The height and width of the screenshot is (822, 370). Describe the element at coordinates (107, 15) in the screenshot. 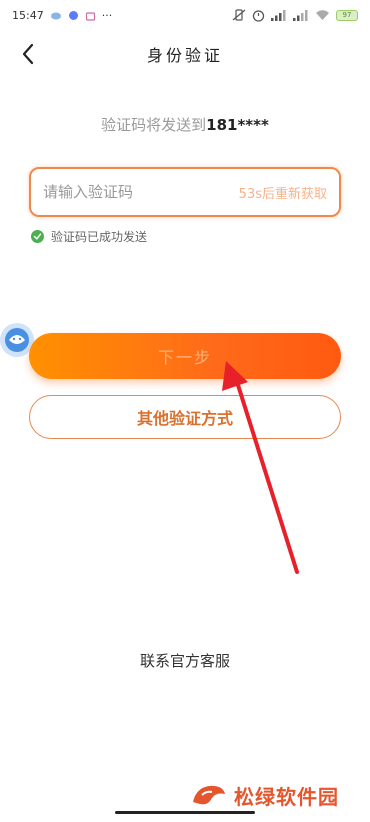

I see `more-notifications-icon: ···` at that location.